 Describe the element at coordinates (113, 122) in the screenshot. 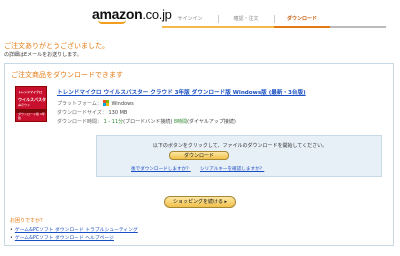

I see `time-broadband-value: 1 - 11分` at that location.